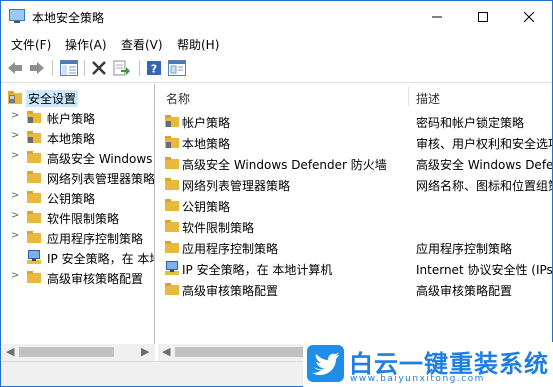 This screenshot has width=553, height=387. Describe the element at coordinates (206, 207) in the screenshot. I see `row-name: 公钥策略` at that location.